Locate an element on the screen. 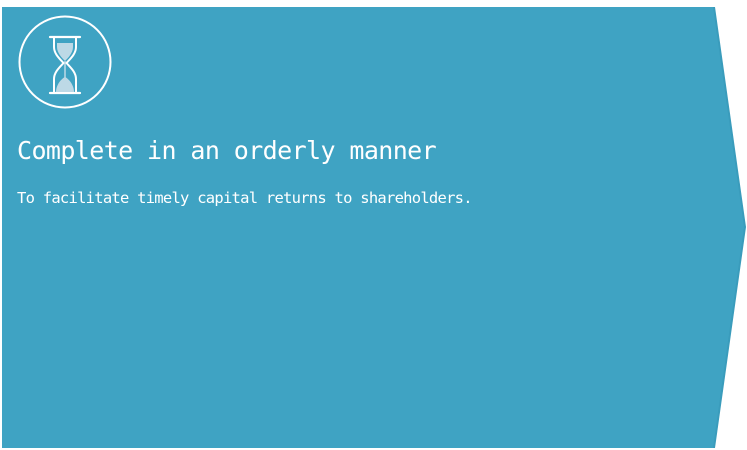  hourglass-icon is located at coordinates (65, 62).